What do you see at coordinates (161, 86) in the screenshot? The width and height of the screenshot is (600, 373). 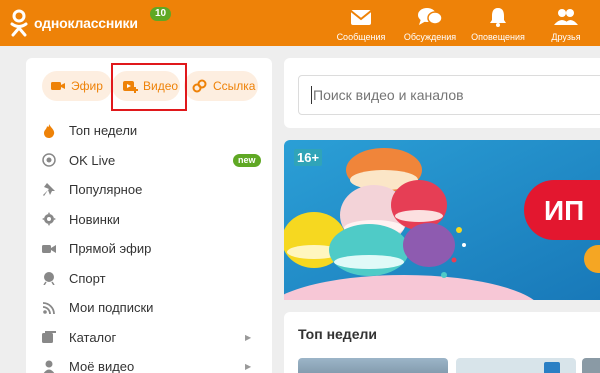 I see `pill-label: Видео` at bounding box center [161, 86].